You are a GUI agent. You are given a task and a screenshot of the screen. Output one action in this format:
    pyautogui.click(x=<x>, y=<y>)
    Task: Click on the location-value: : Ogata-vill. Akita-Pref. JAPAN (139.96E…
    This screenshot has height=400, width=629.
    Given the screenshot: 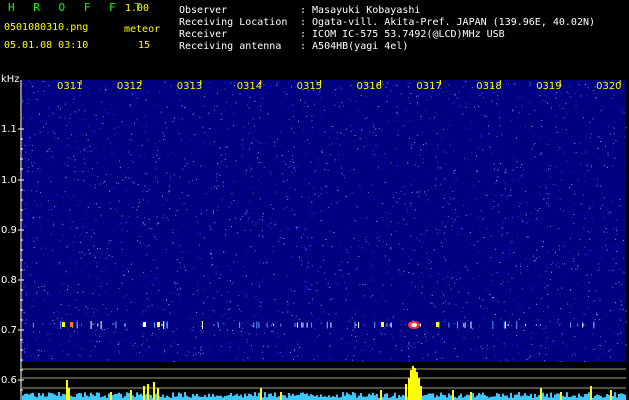 What is the action you would take?
    pyautogui.click(x=448, y=22)
    